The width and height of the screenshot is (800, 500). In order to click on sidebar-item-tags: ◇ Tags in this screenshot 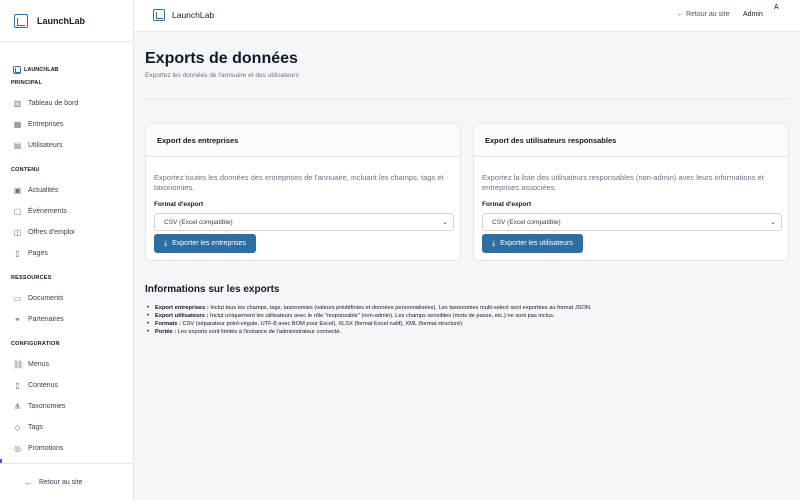, I will do `click(68, 427)`.